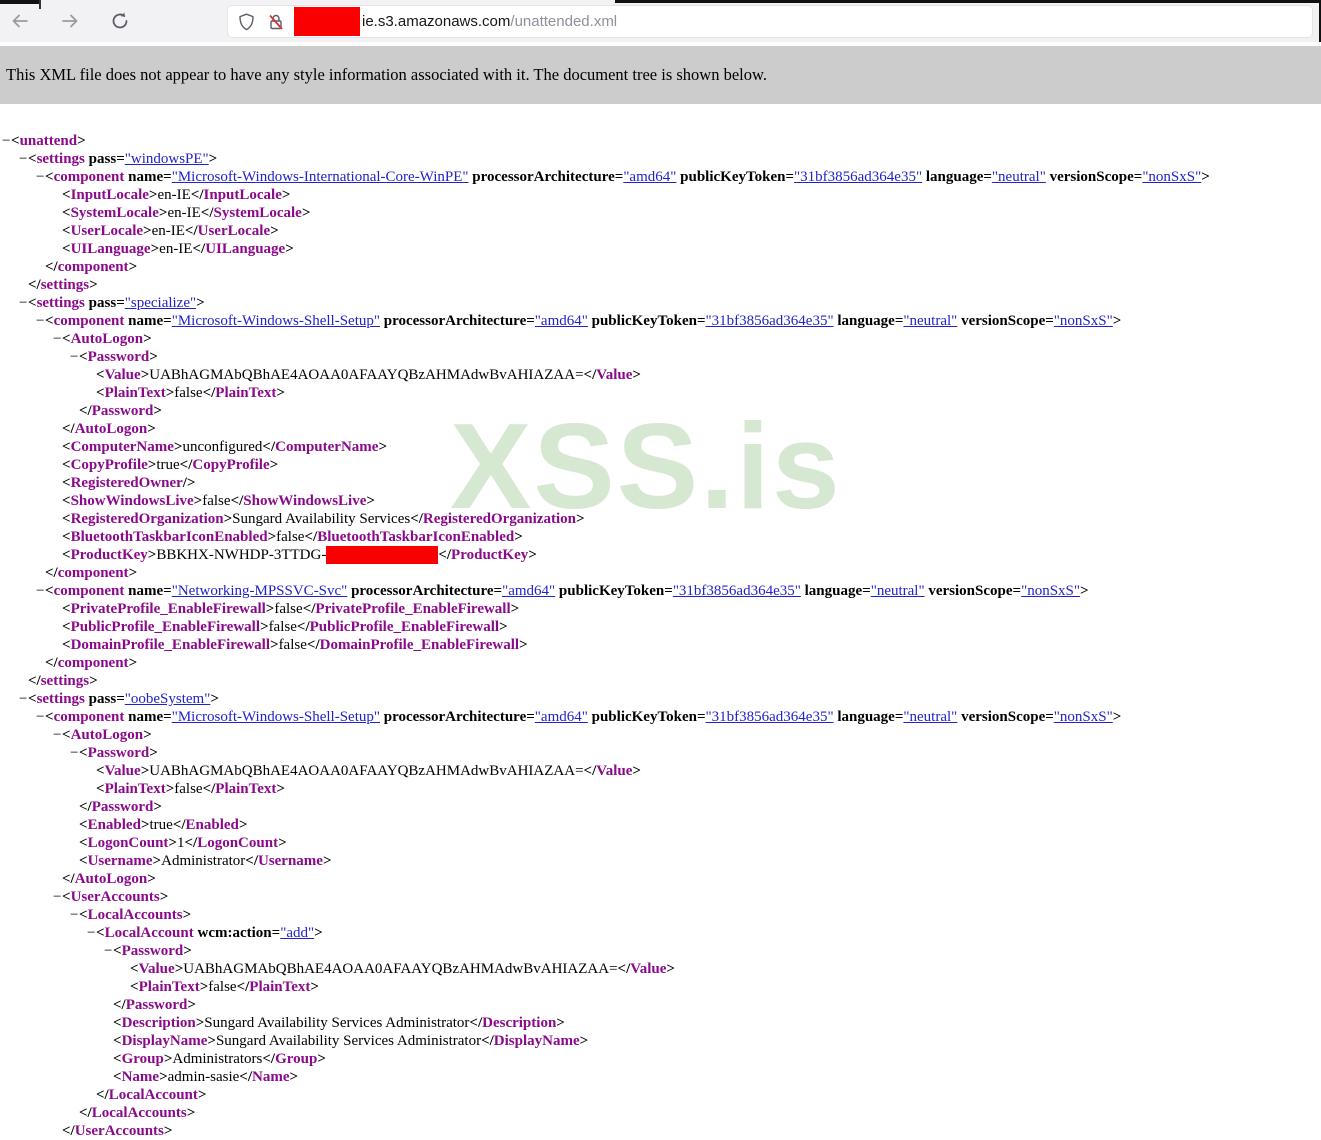 This screenshot has height=1140, width=1321. I want to click on xml-text: en-IE, so click(168, 231).